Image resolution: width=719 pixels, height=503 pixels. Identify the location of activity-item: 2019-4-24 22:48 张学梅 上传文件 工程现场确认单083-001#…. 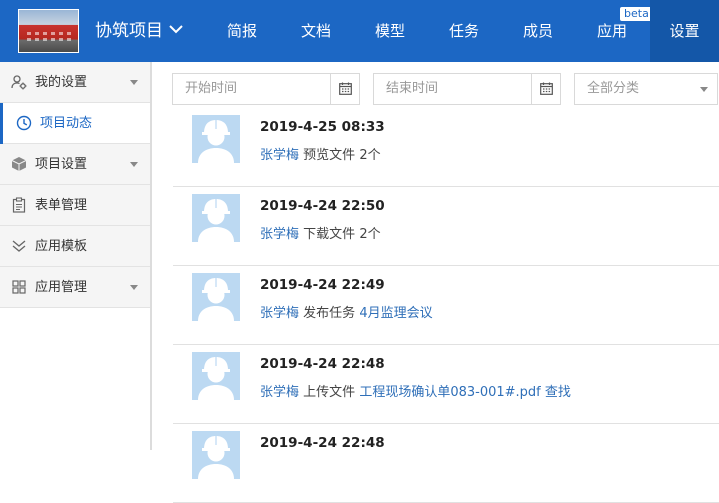
(446, 384).